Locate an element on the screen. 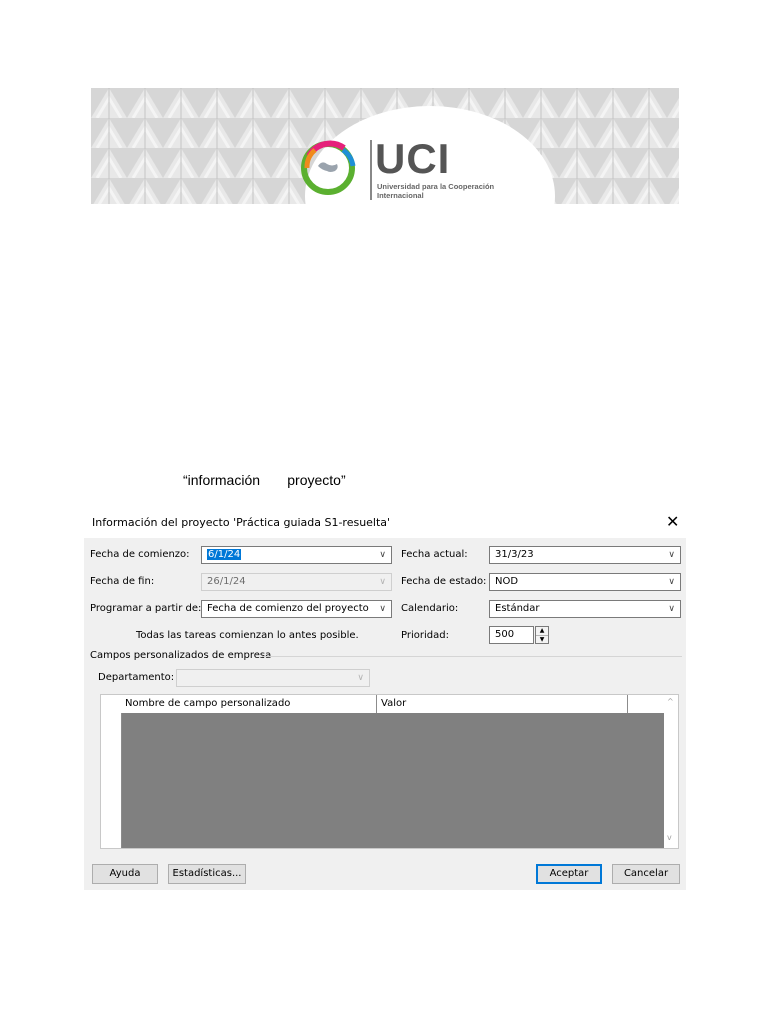 This screenshot has height=1024, width=768. scroll-up-icon: ^ is located at coordinates (670, 701).